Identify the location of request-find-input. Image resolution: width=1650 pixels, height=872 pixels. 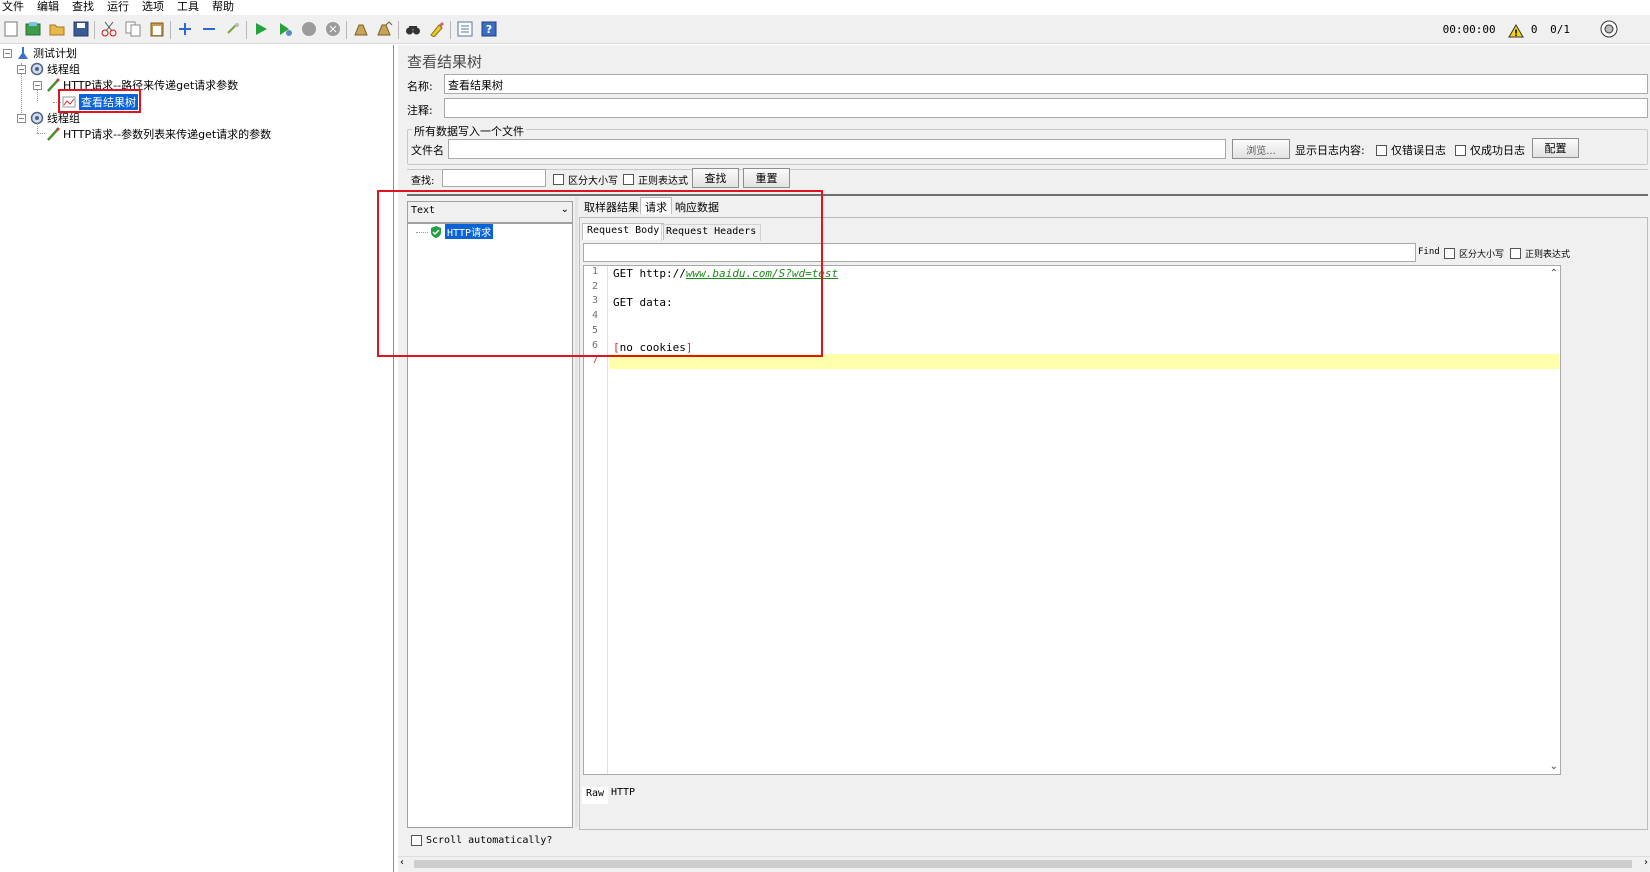
(999, 252).